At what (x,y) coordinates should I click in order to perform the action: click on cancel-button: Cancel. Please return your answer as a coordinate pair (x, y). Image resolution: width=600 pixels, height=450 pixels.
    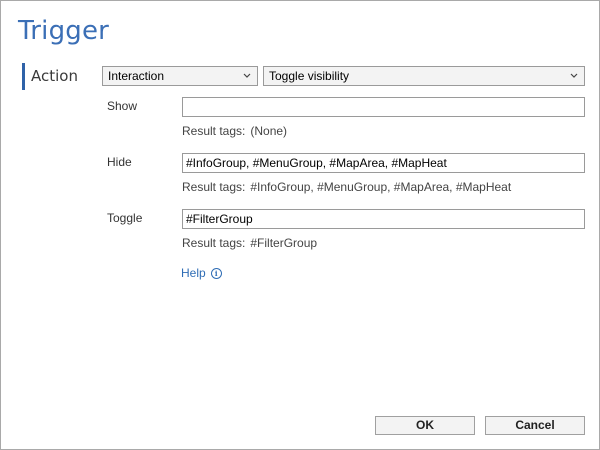
    Looking at the image, I should click on (535, 425).